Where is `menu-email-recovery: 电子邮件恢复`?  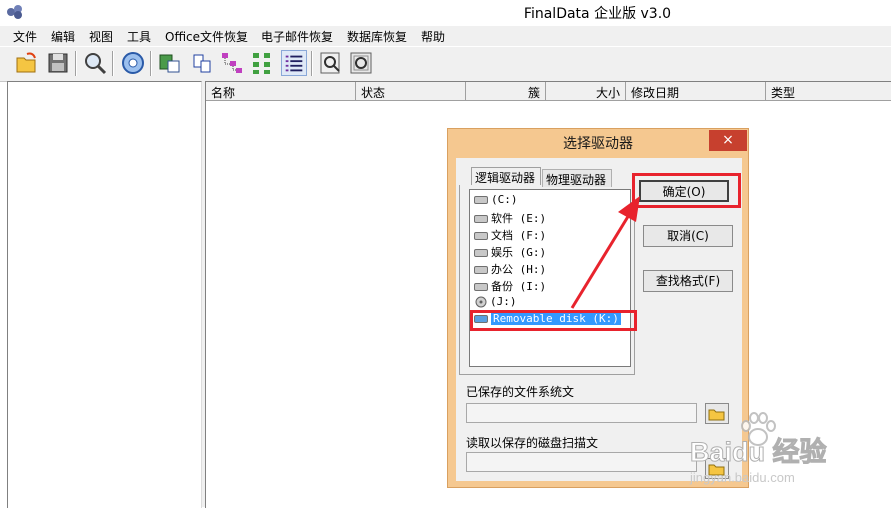
menu-email-recovery: 电子邮件恢复 is located at coordinates (297, 36).